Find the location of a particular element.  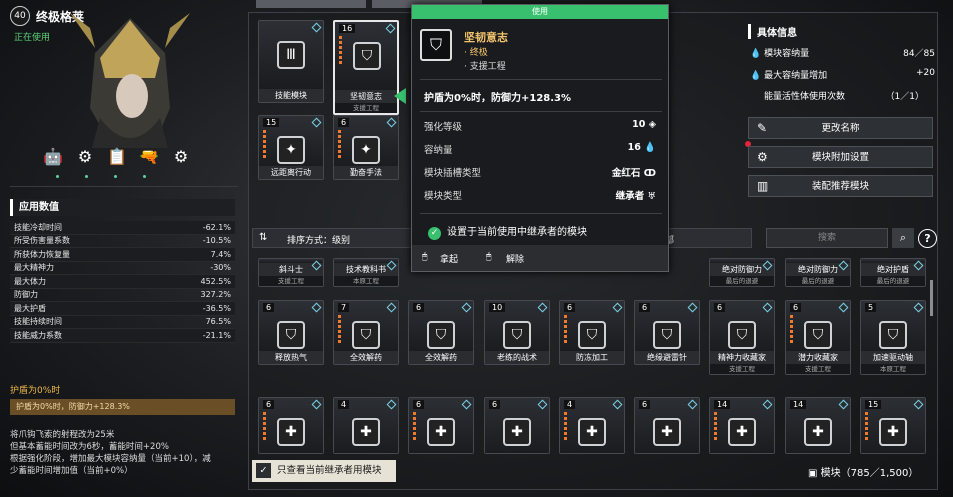

divider is located at coordinates (124, 186).